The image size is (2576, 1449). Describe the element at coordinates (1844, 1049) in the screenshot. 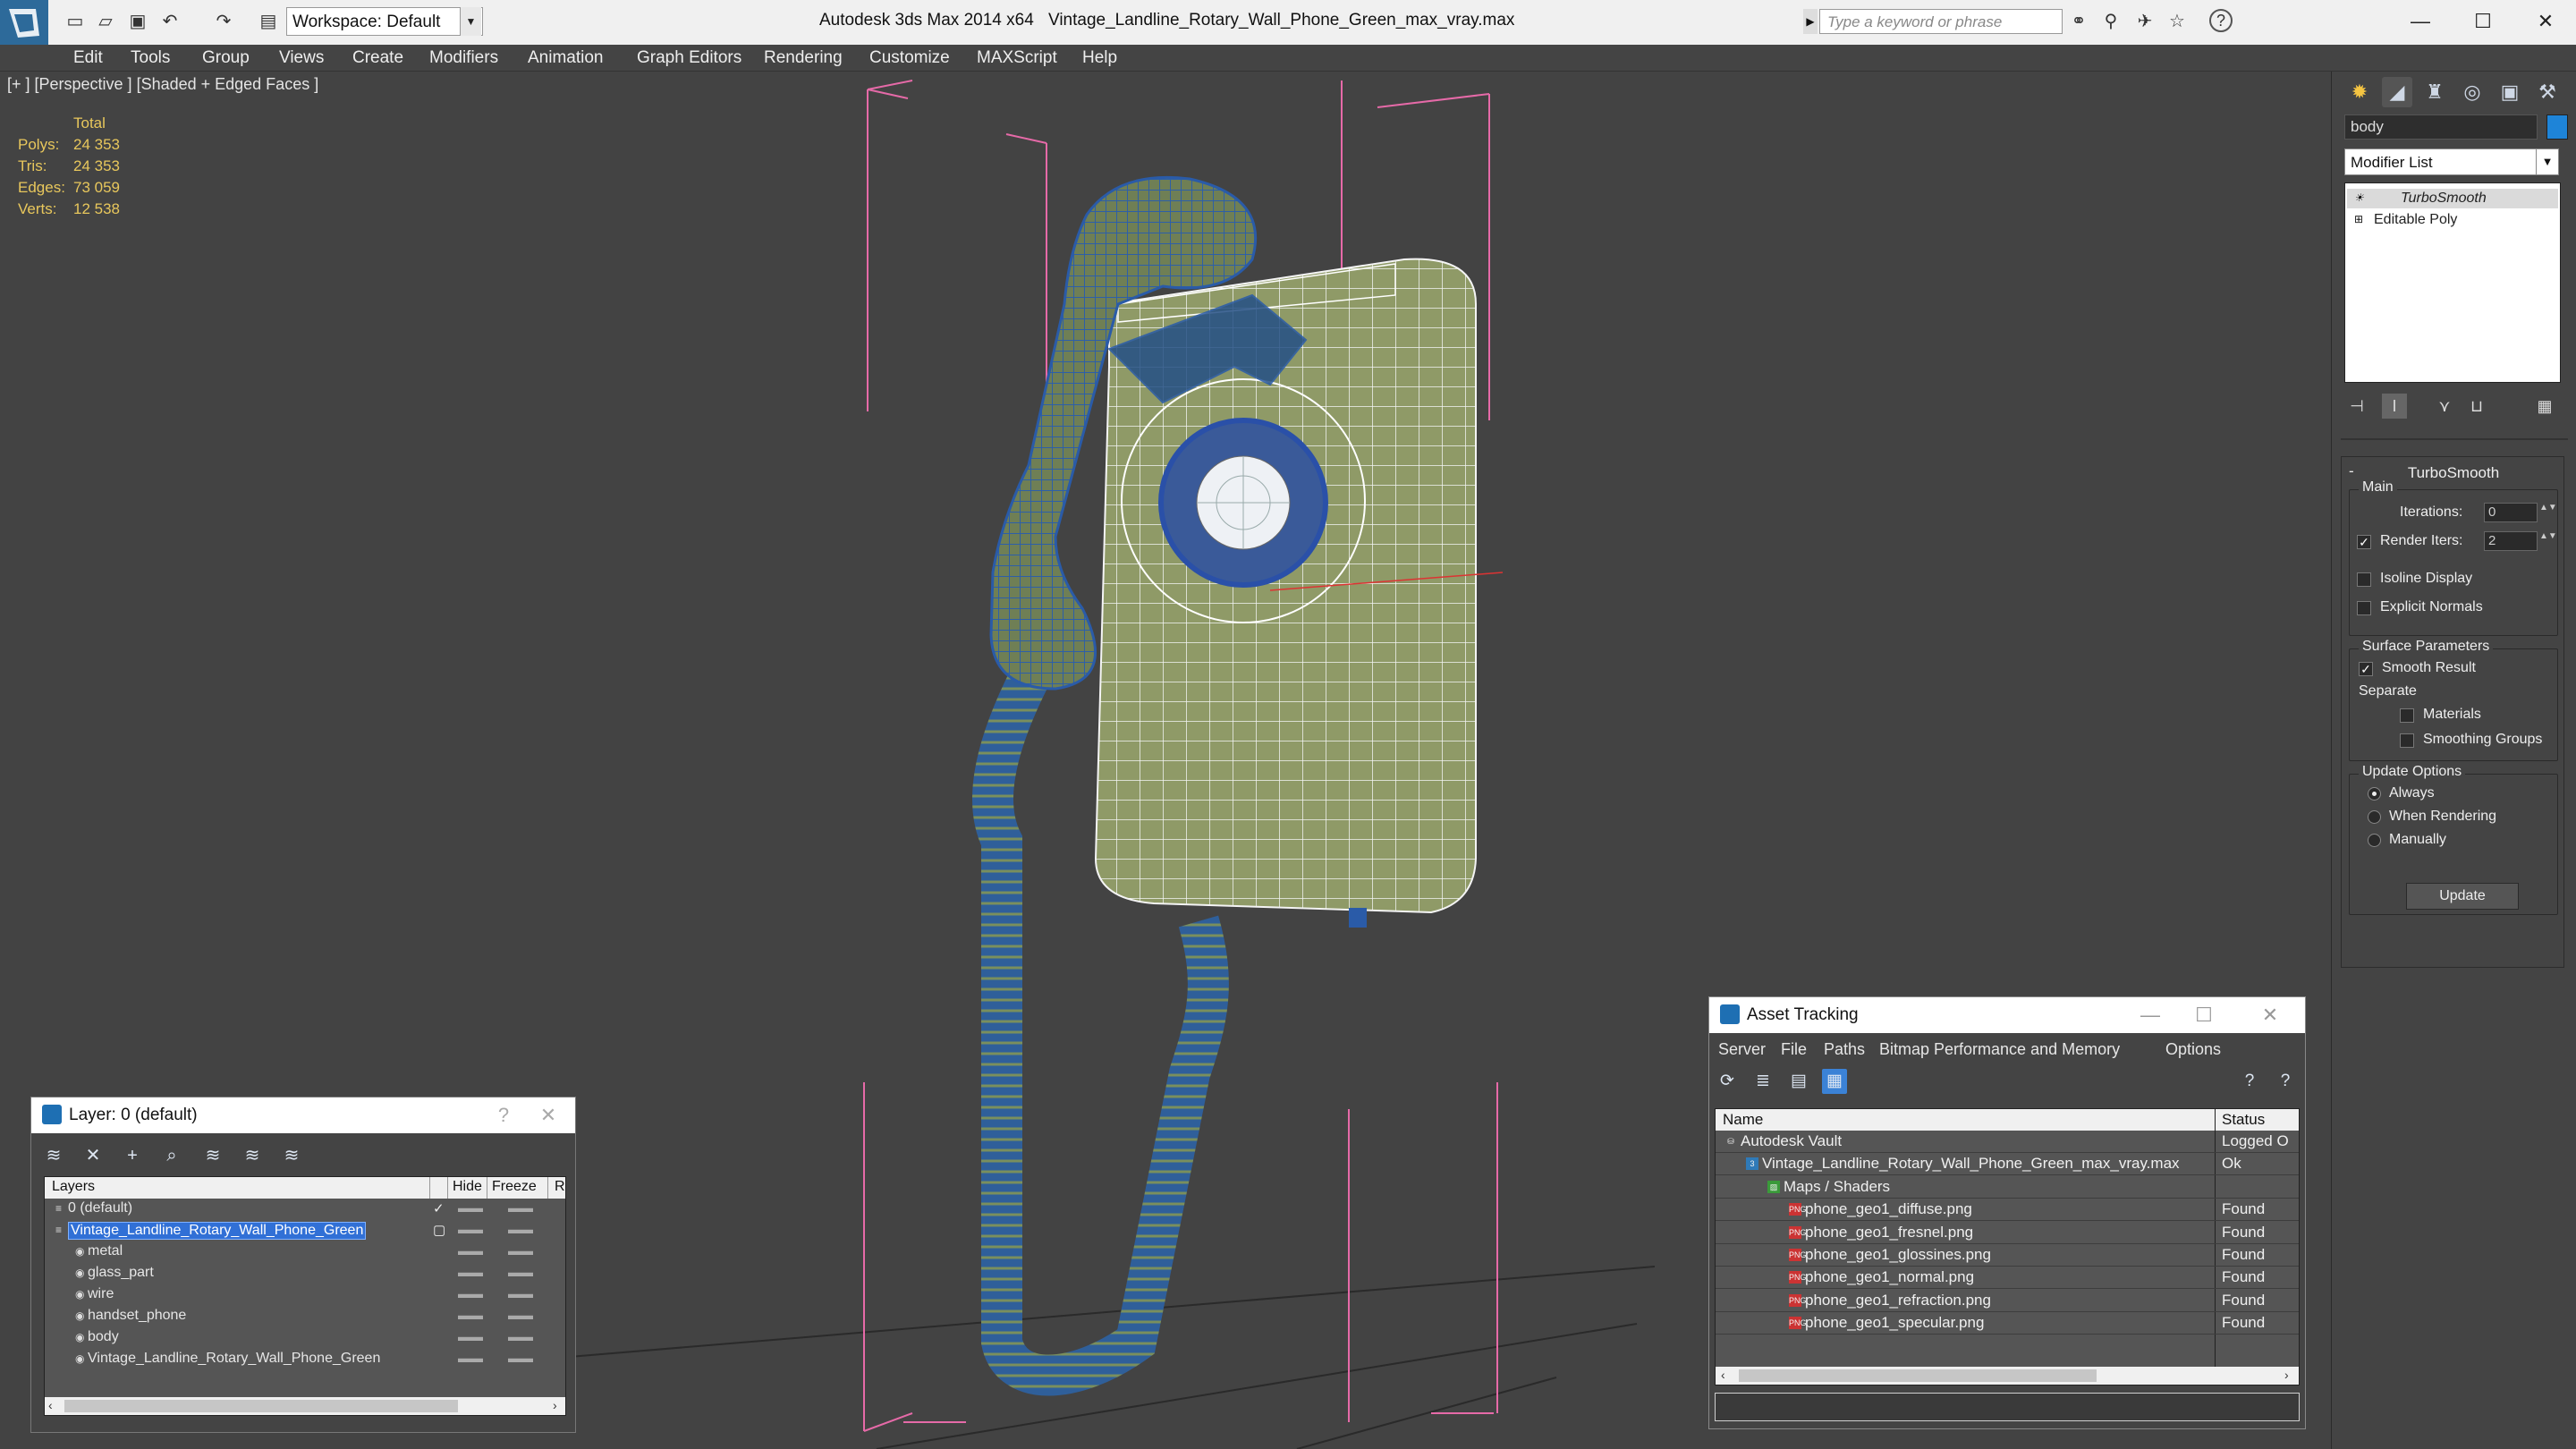

I see `menu-paths: Paths` at that location.